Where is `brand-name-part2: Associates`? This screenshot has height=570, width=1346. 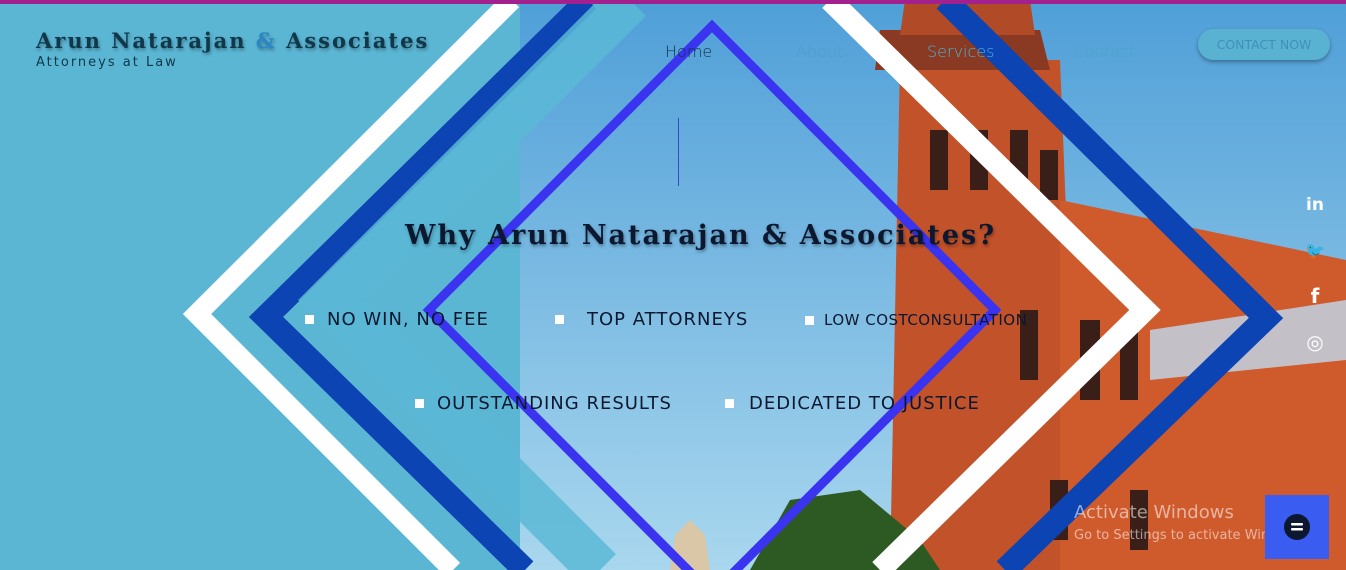 brand-name-part2: Associates is located at coordinates (358, 40).